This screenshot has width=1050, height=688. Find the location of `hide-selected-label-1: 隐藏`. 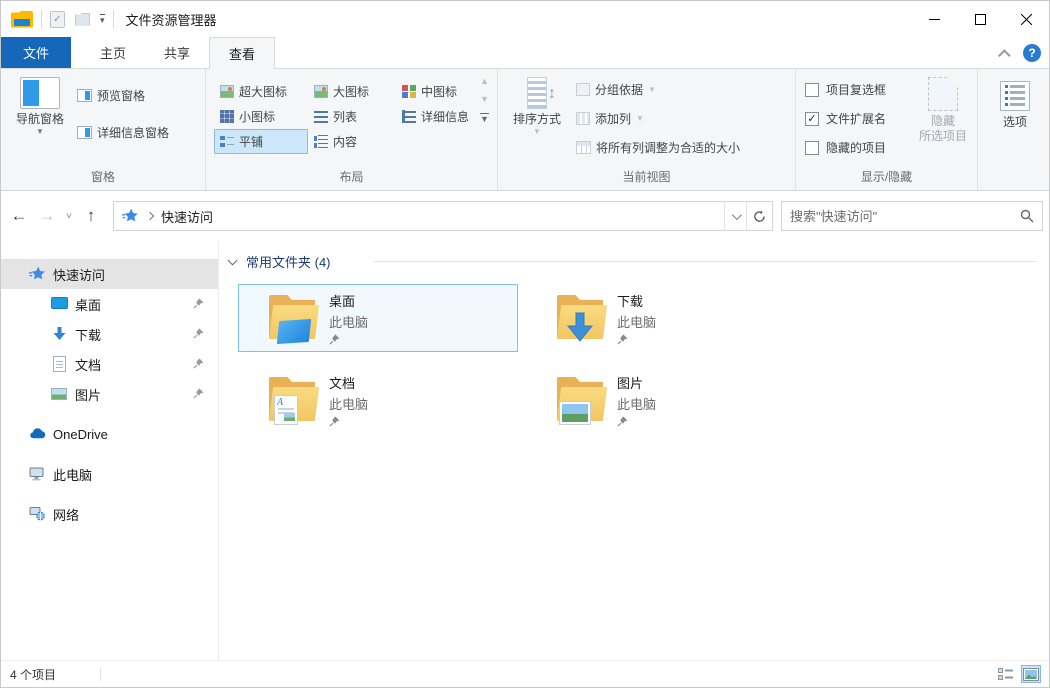

hide-selected-label-1: 隐藏 is located at coordinates (942, 121).